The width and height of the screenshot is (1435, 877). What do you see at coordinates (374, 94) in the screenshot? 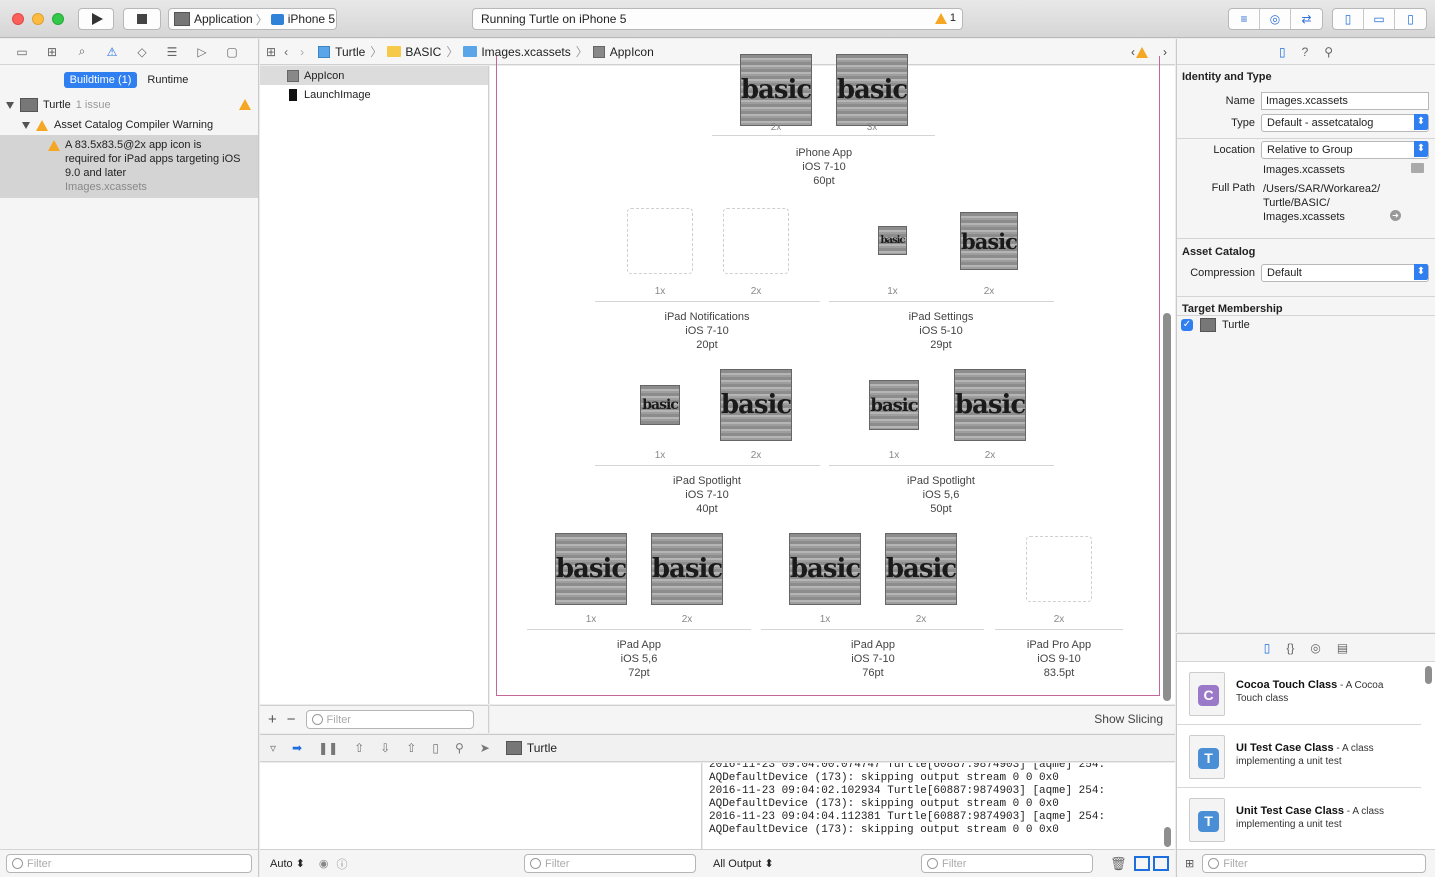
I see `asset-item-launchimage: LaunchImage` at bounding box center [374, 94].